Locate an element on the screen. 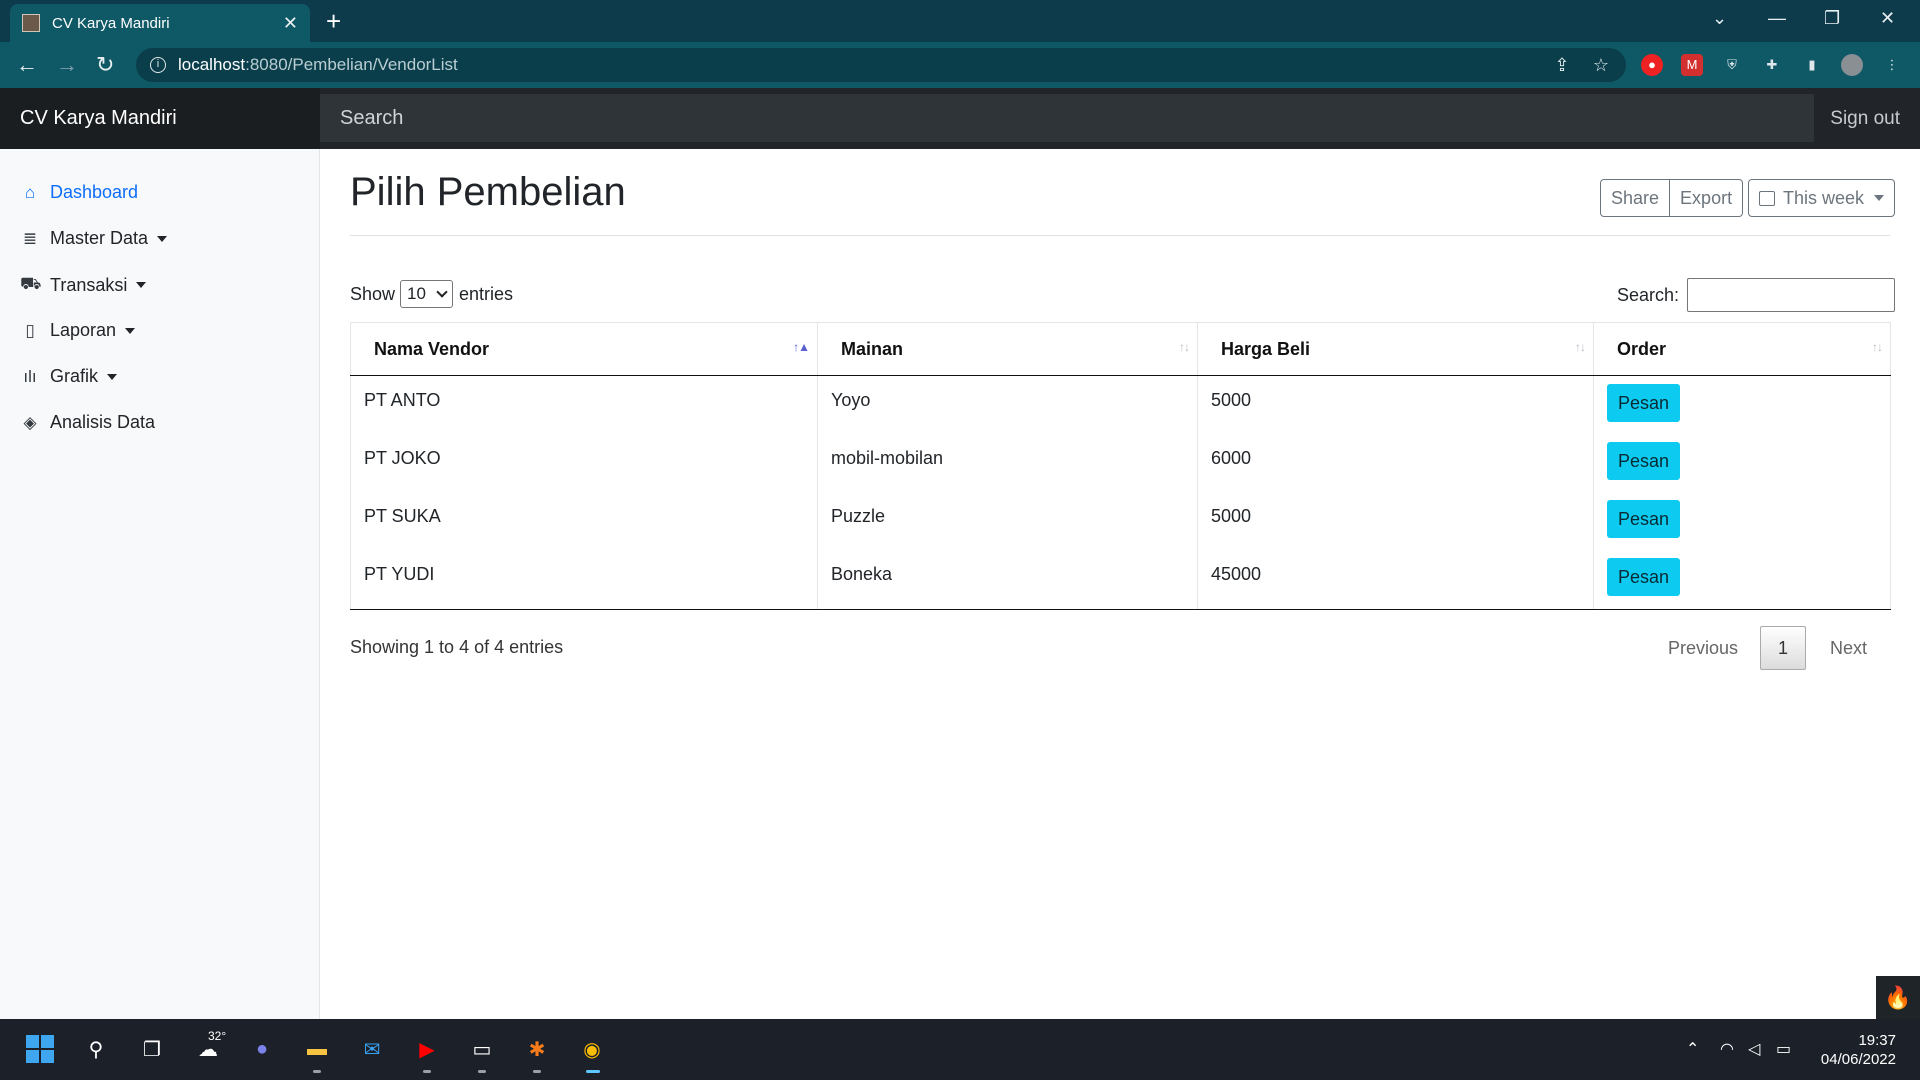  clock-time: 19:37 is located at coordinates (1877, 1040).